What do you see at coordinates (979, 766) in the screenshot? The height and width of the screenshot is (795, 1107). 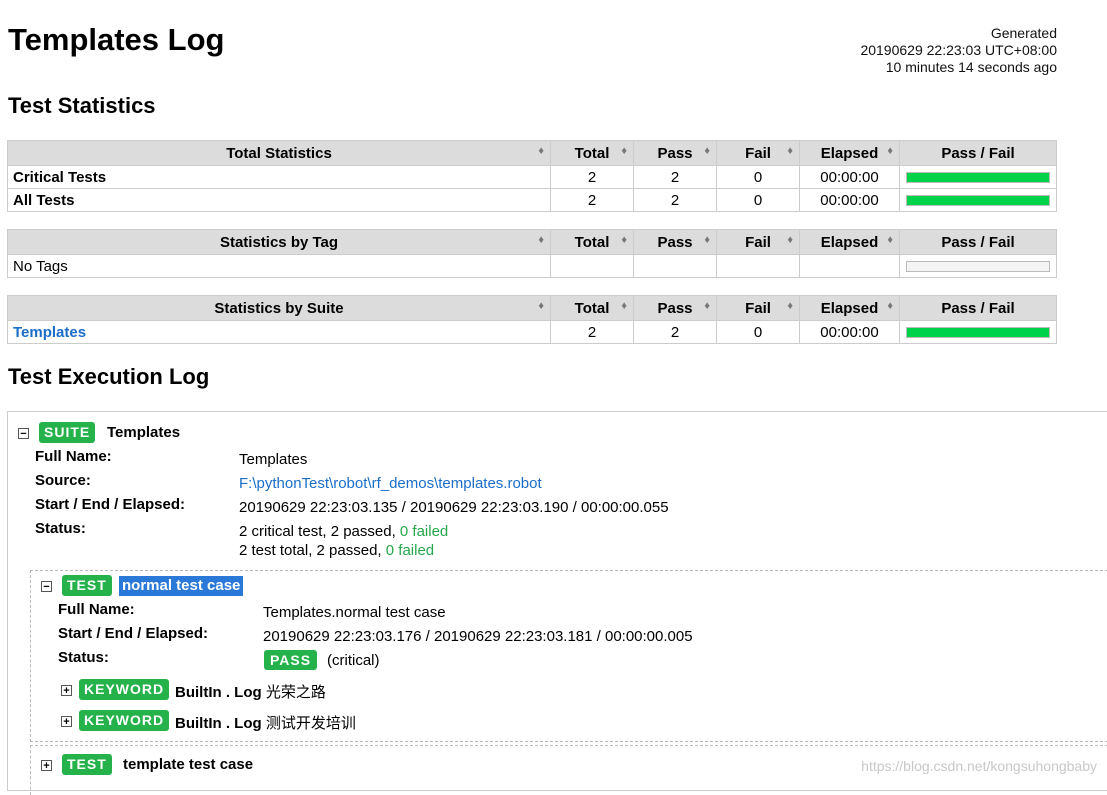 I see `watermark: https://blog.csdn.net/kongsuhongbaby` at bounding box center [979, 766].